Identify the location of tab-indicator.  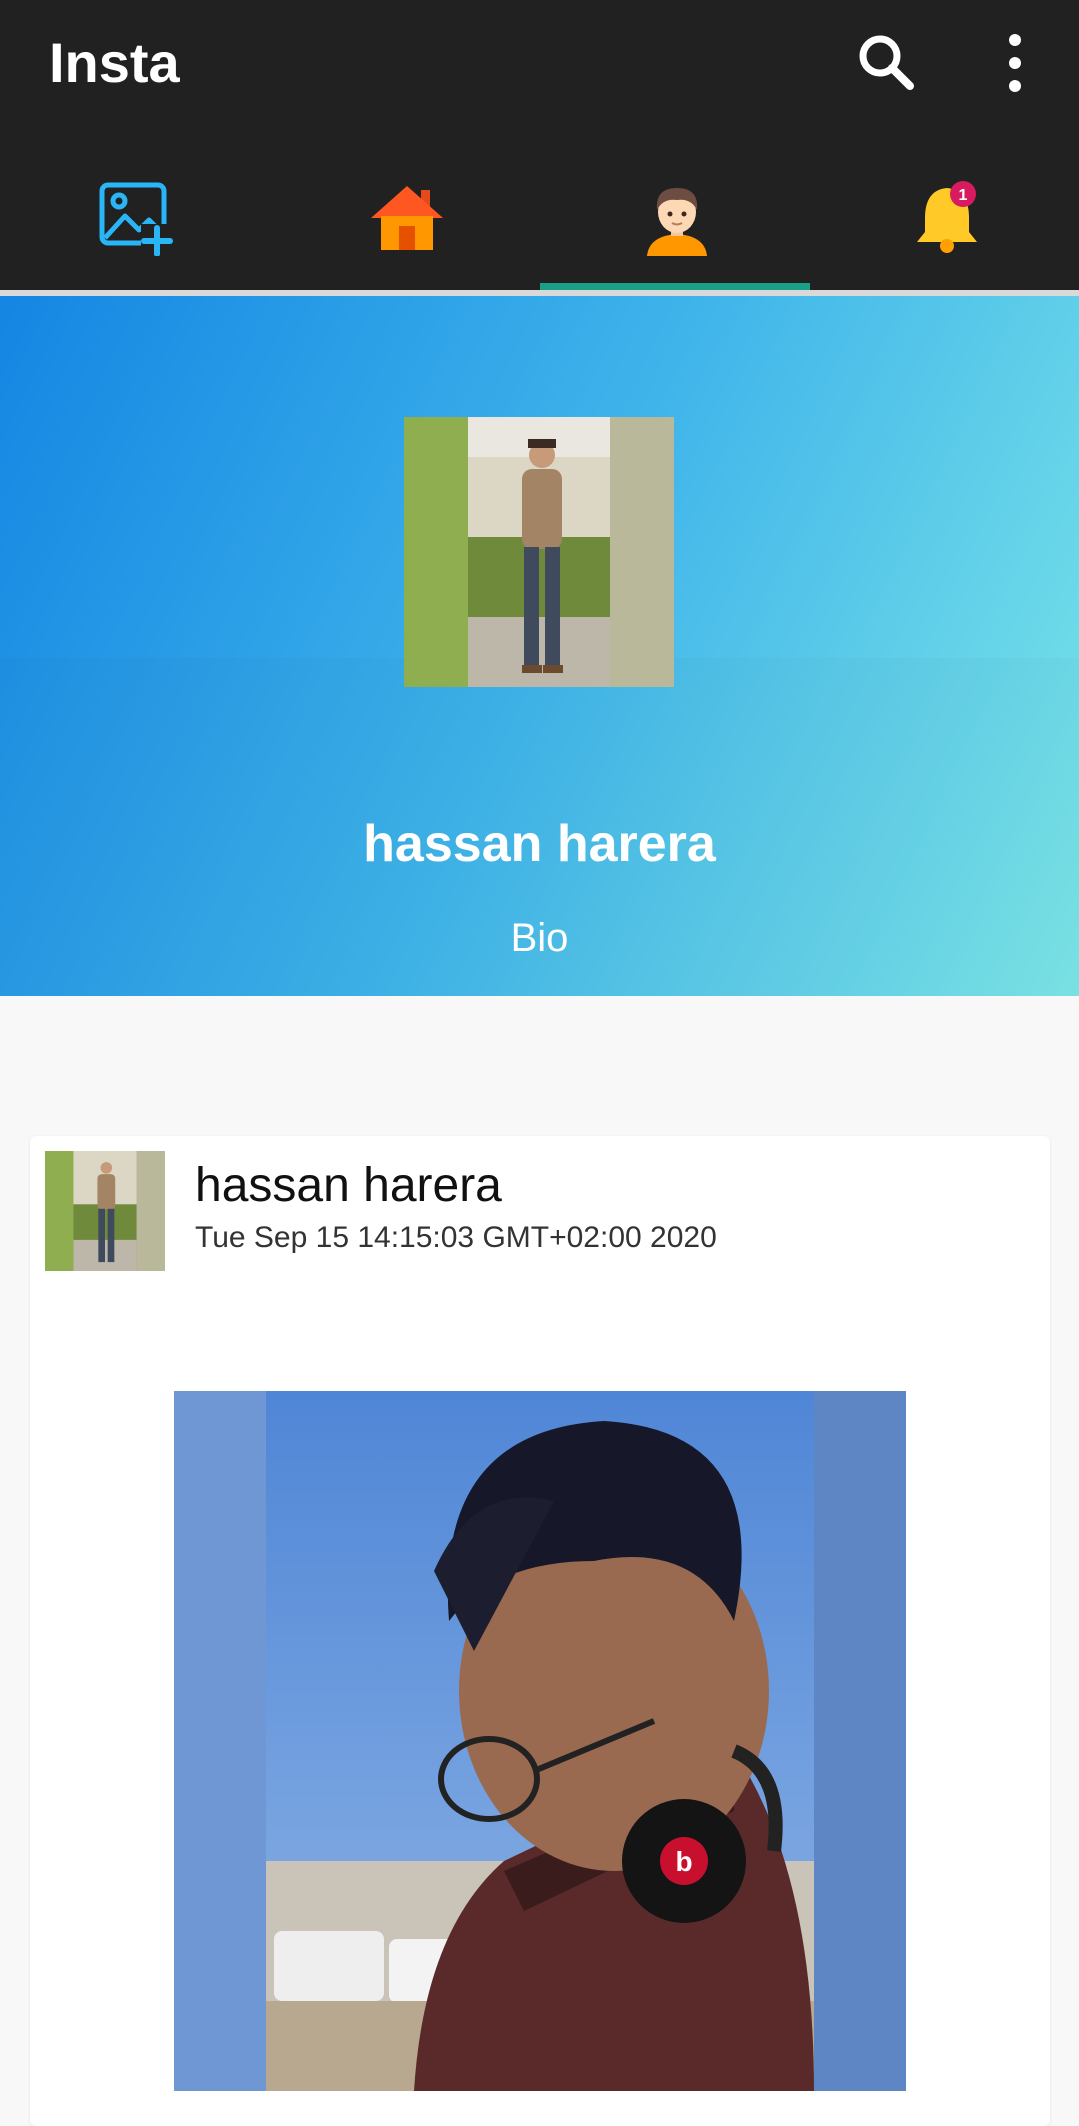
(675, 286).